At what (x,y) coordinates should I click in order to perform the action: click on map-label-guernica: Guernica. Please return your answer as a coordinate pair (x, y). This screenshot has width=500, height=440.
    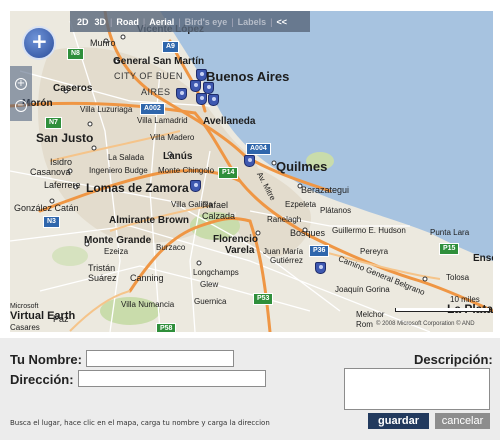
    Looking at the image, I should click on (210, 301).